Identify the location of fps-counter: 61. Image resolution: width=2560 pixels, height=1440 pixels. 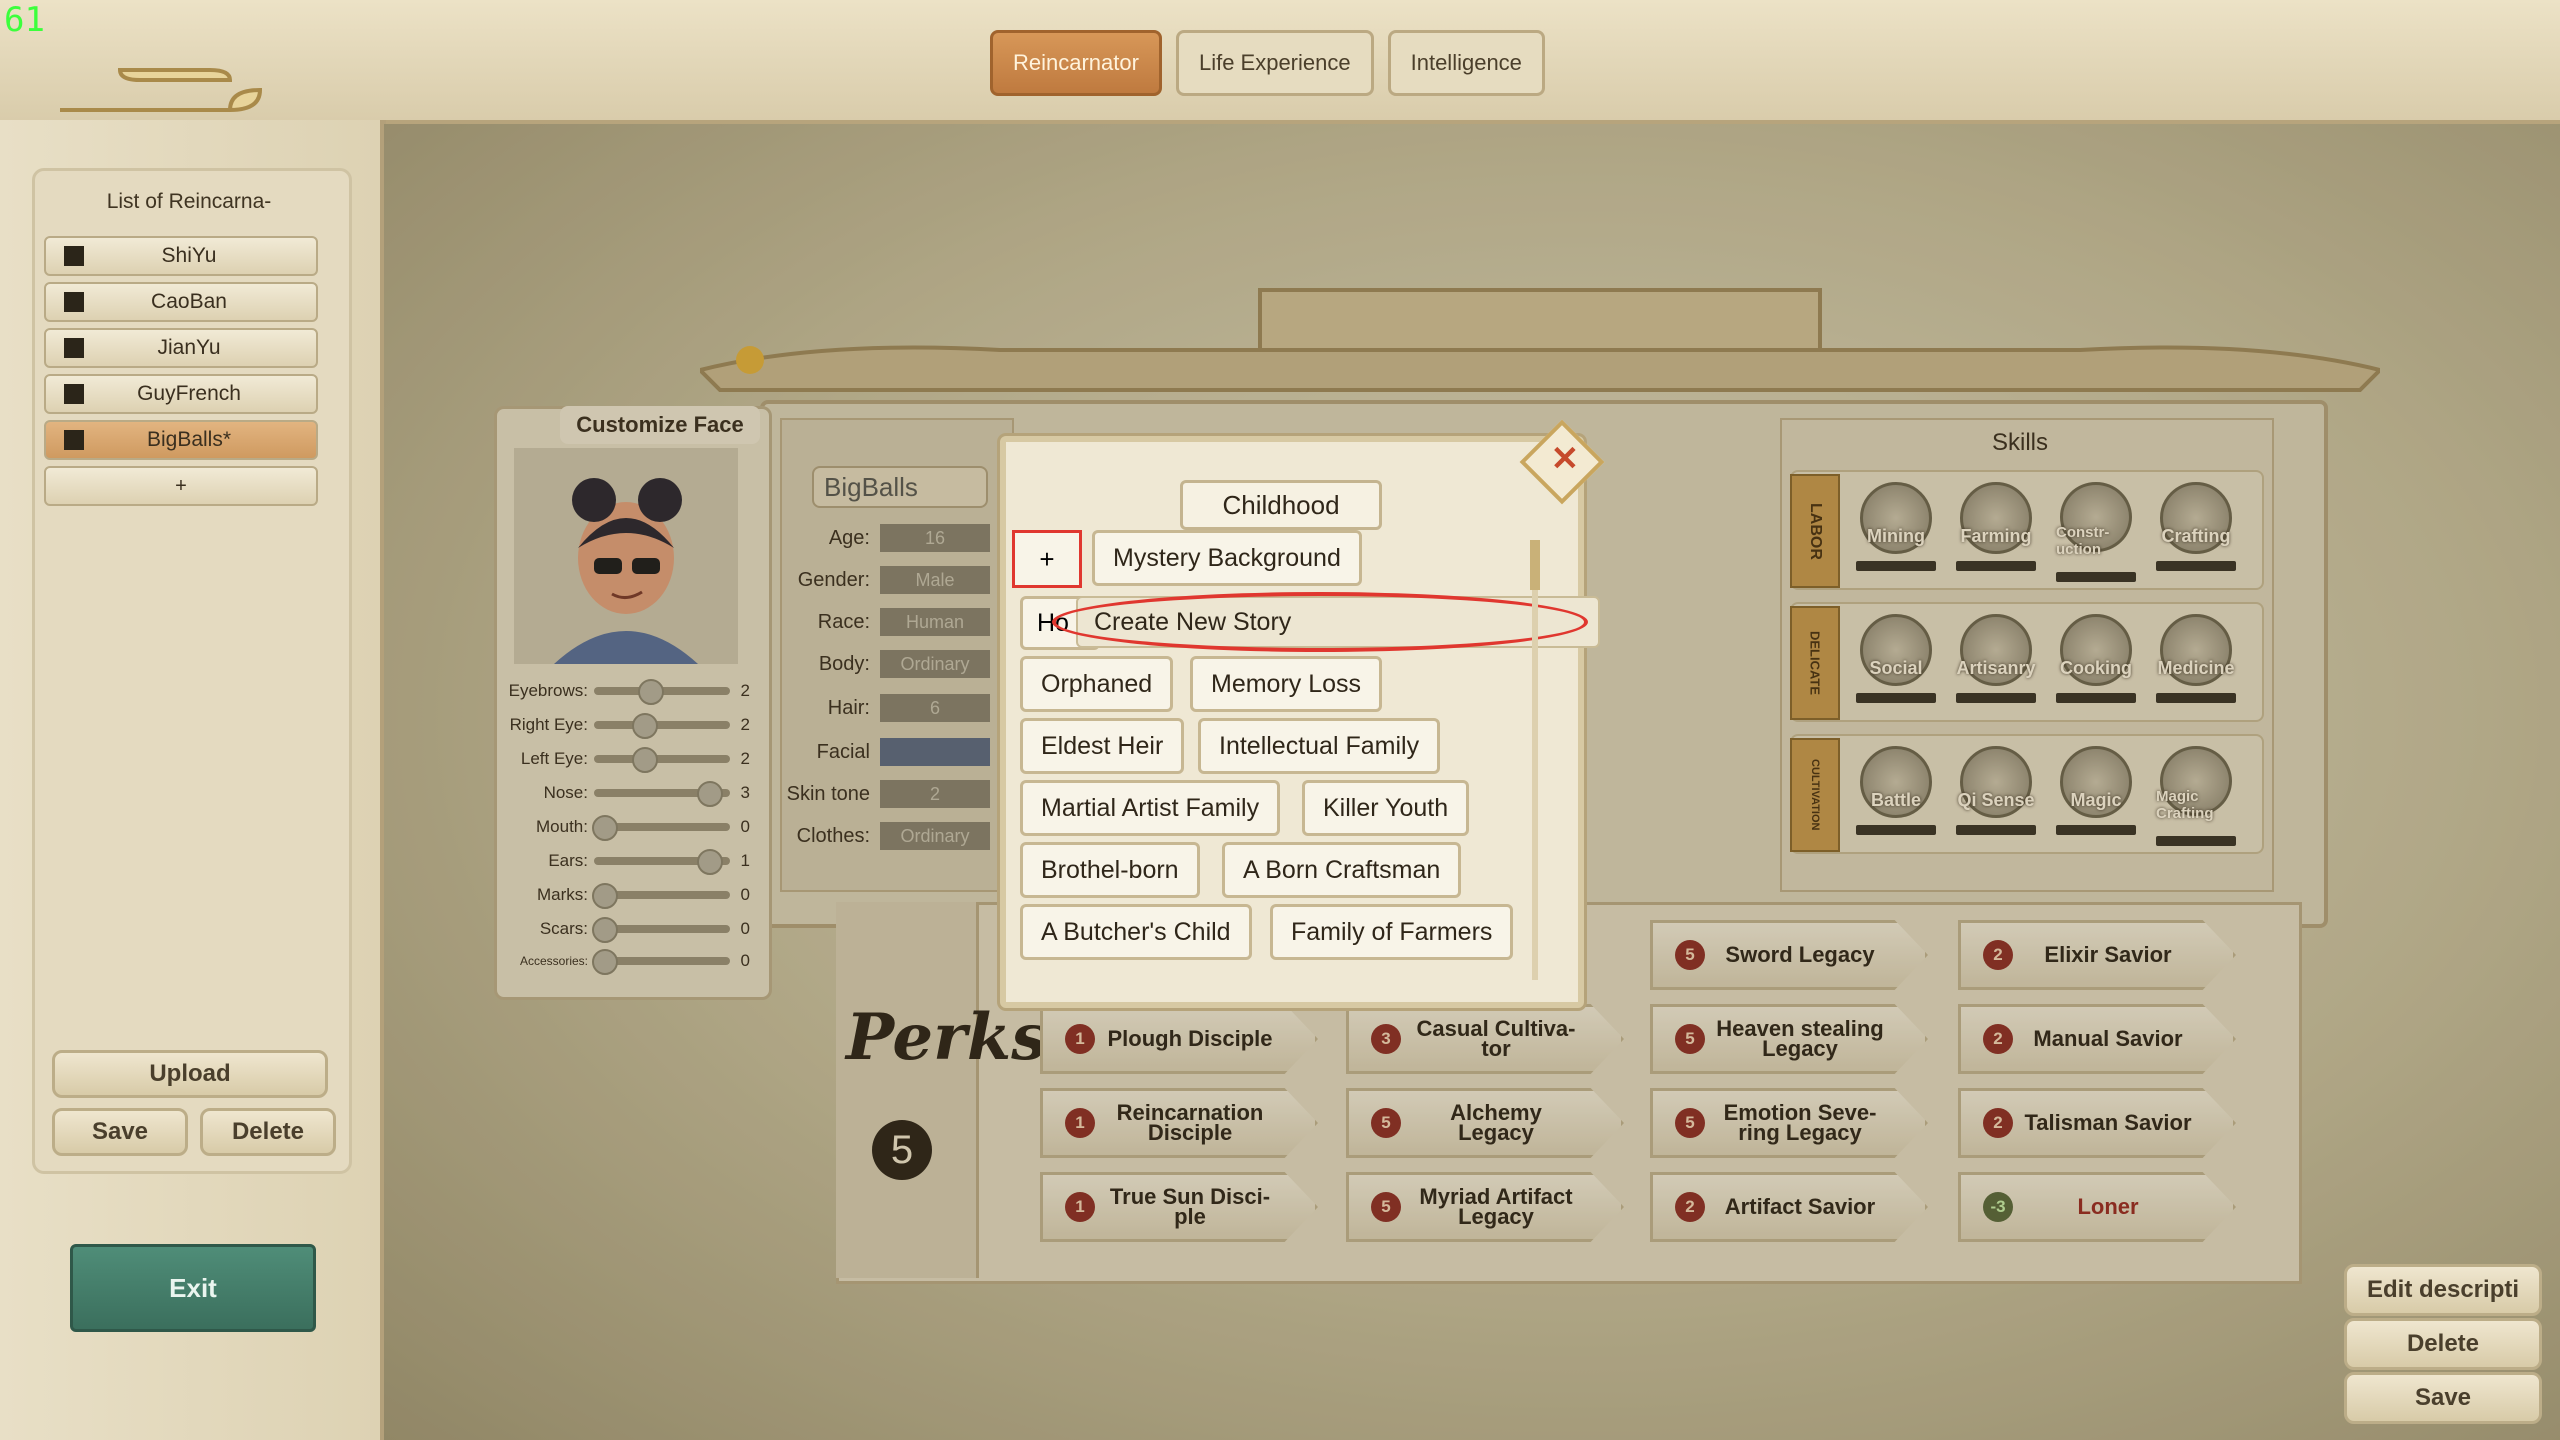
(24, 20).